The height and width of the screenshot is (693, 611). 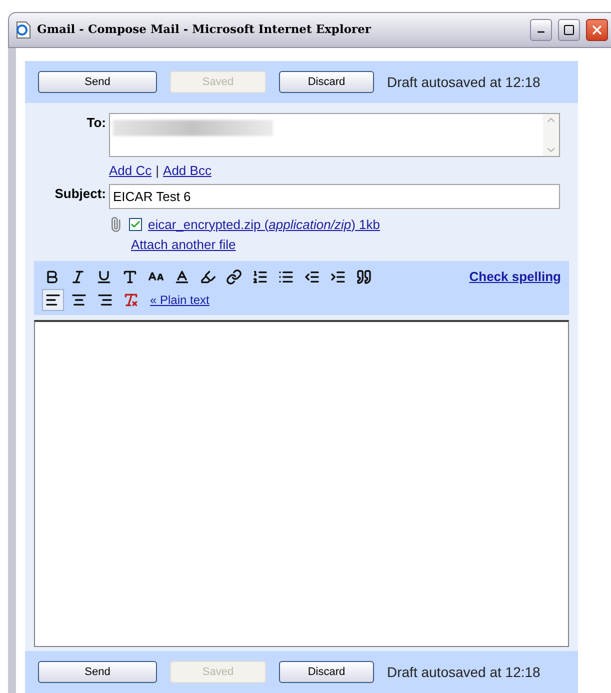 I want to click on close-icon, so click(x=597, y=30).